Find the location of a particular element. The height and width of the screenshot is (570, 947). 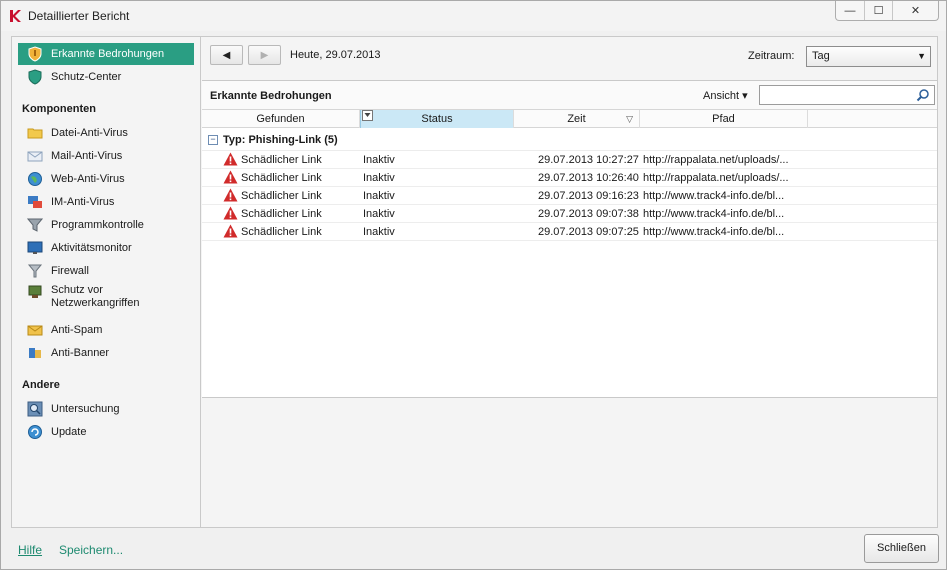

folder-icon is located at coordinates (35, 133).